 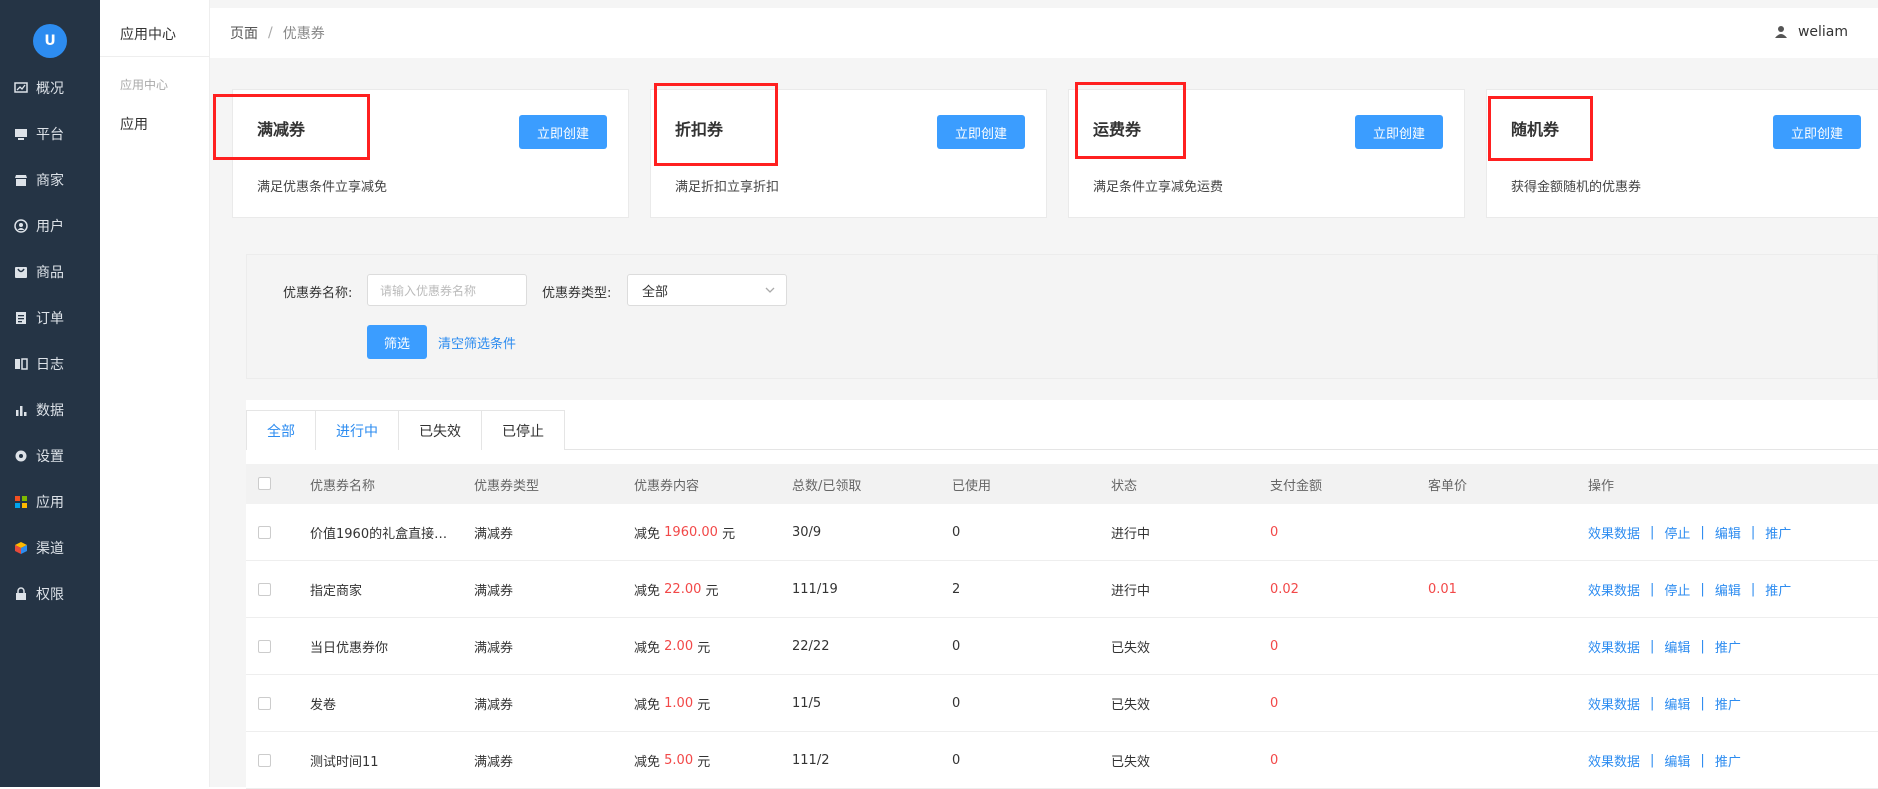 I want to click on nav-item-order: 订单, so click(x=50, y=318).